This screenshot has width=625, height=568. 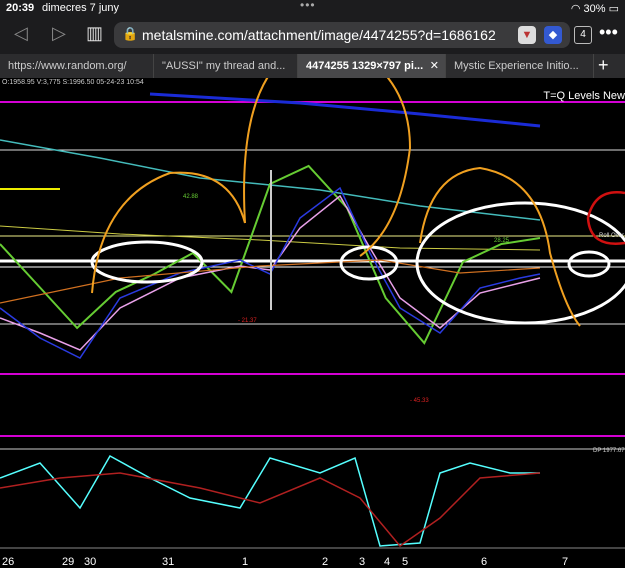 I want to click on tab-random-org: https://www.random.org/, so click(x=77, y=66).